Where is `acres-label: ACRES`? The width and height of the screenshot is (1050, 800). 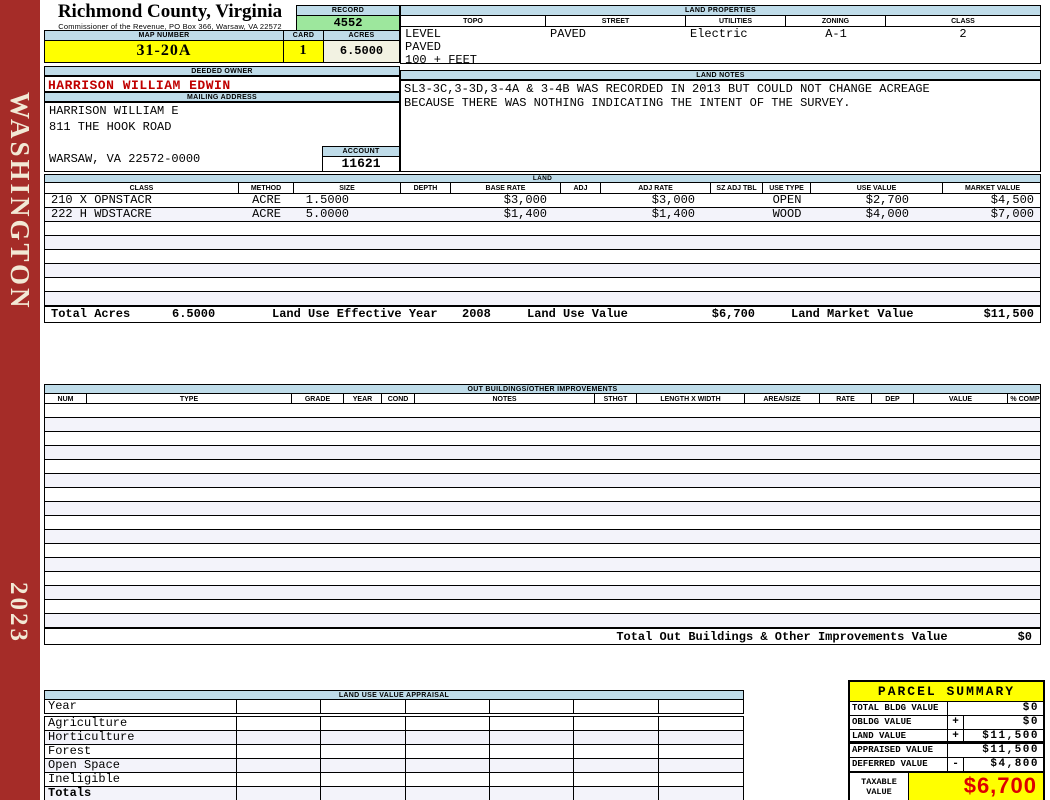 acres-label: ACRES is located at coordinates (361, 35).